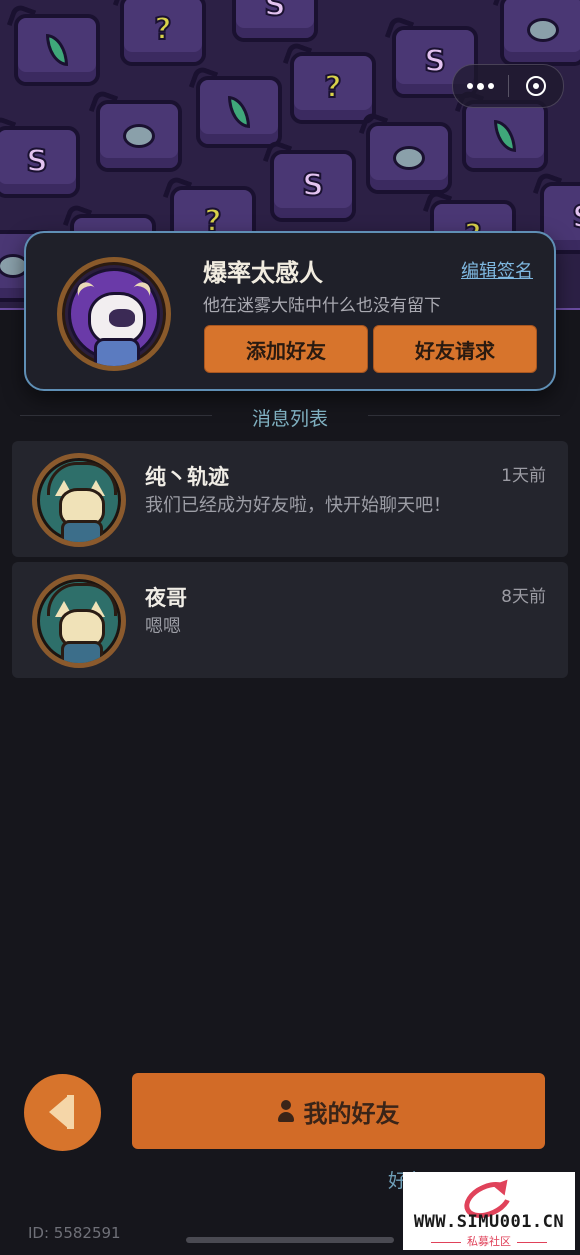  Describe the element at coordinates (290, 1240) in the screenshot. I see `home-indicator` at that location.